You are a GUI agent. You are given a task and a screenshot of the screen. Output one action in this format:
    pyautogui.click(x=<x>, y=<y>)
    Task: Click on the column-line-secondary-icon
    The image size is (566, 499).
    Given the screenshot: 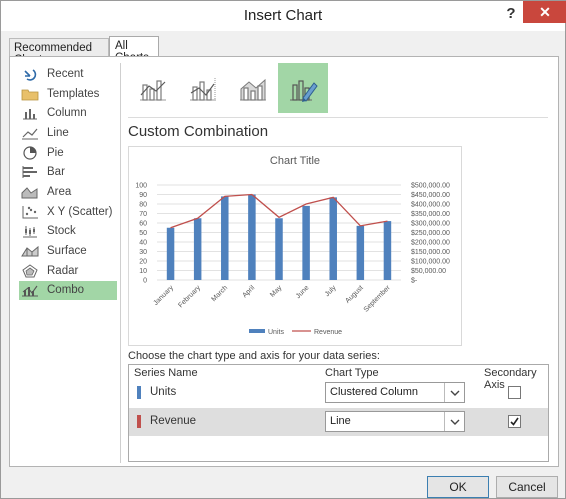 What is the action you would take?
    pyautogui.click(x=203, y=89)
    